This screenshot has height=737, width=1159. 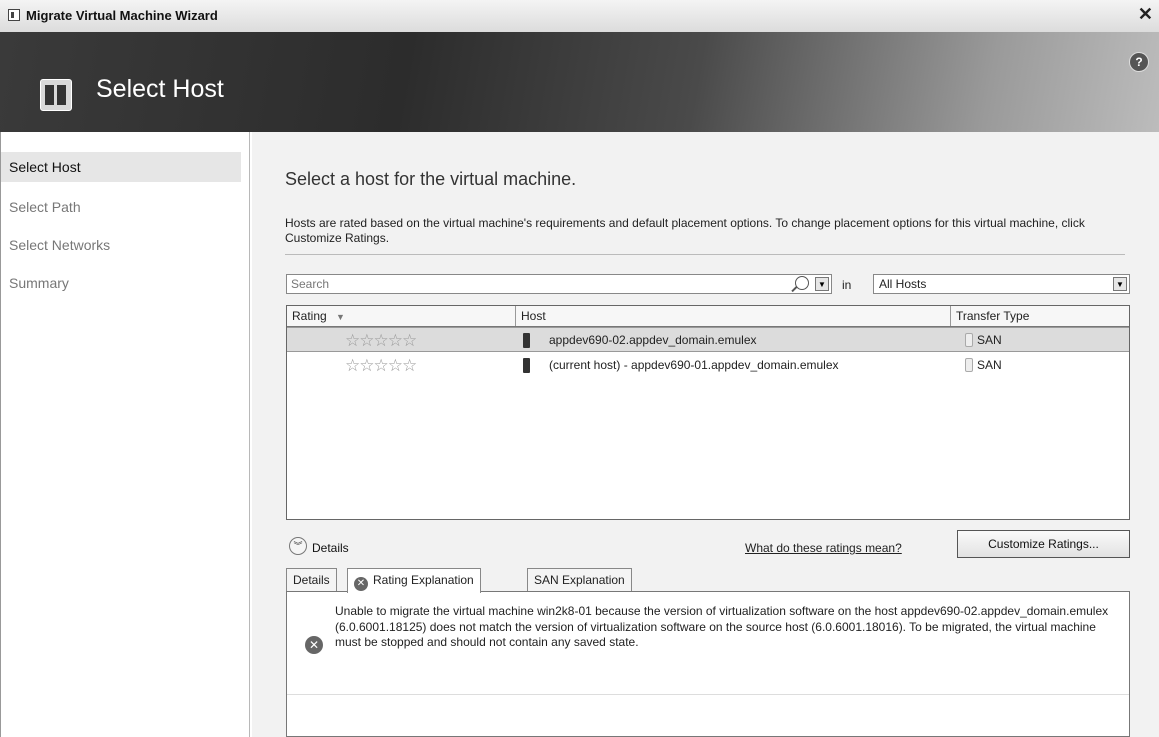 I want to click on close-button: ✕, so click(x=1145, y=14).